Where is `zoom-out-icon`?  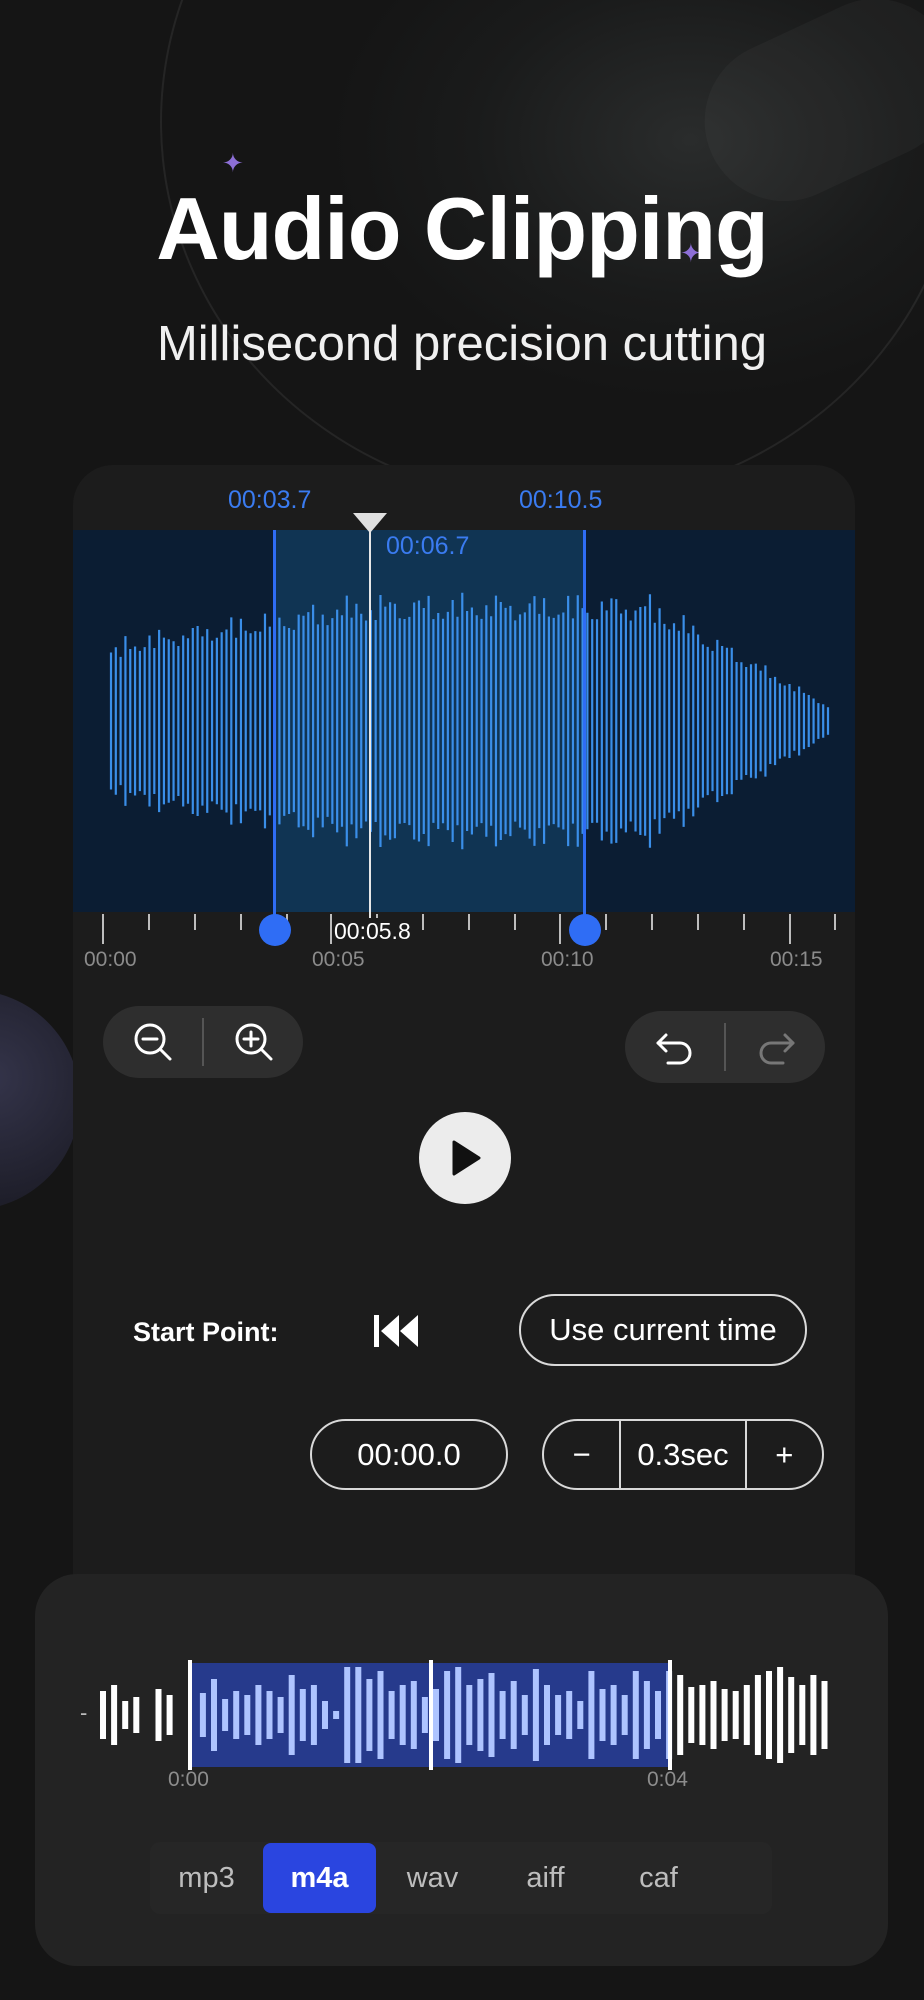
zoom-out-icon is located at coordinates (152, 1042).